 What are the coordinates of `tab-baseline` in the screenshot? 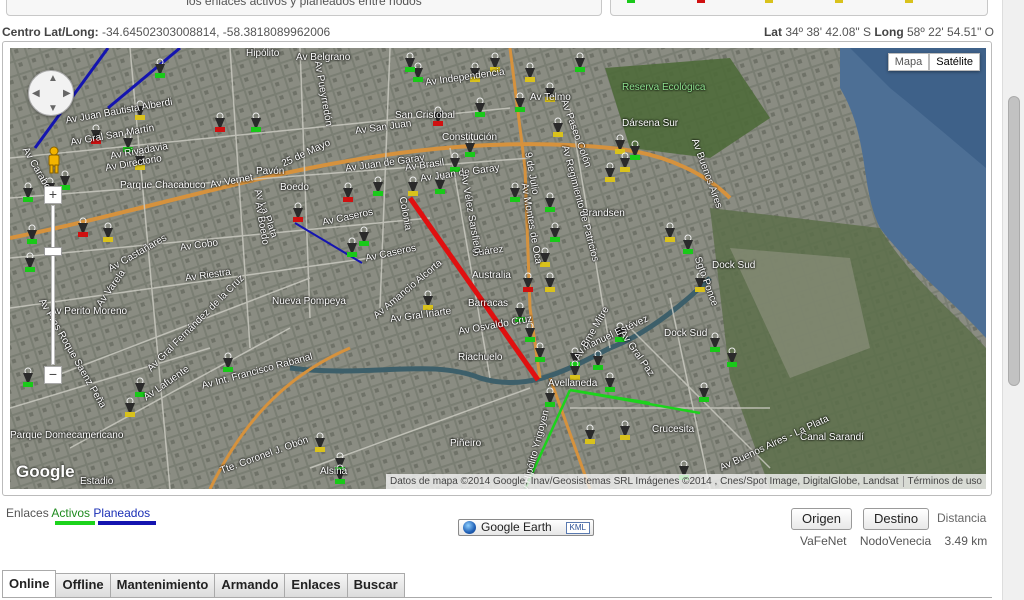 It's located at (497, 597).